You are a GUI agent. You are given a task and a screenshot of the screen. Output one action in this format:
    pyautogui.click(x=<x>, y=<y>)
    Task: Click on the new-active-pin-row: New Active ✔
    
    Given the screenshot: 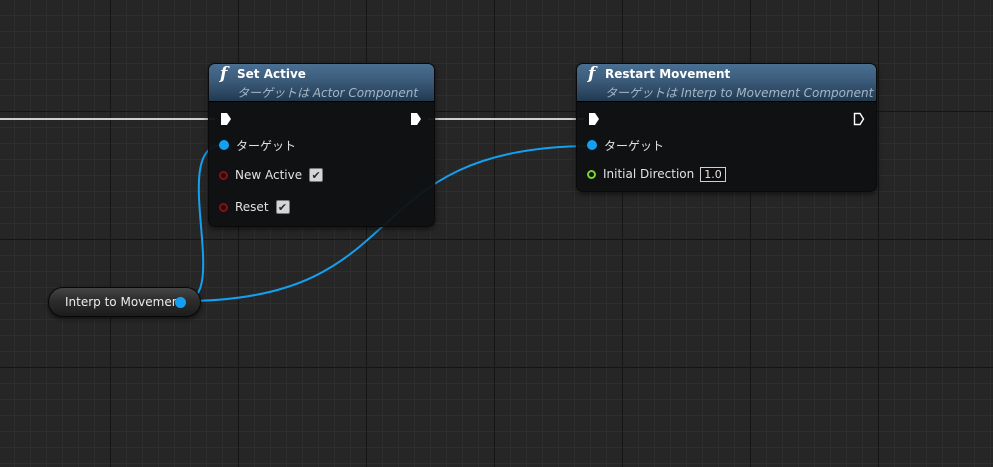 What is the action you would take?
    pyautogui.click(x=271, y=175)
    